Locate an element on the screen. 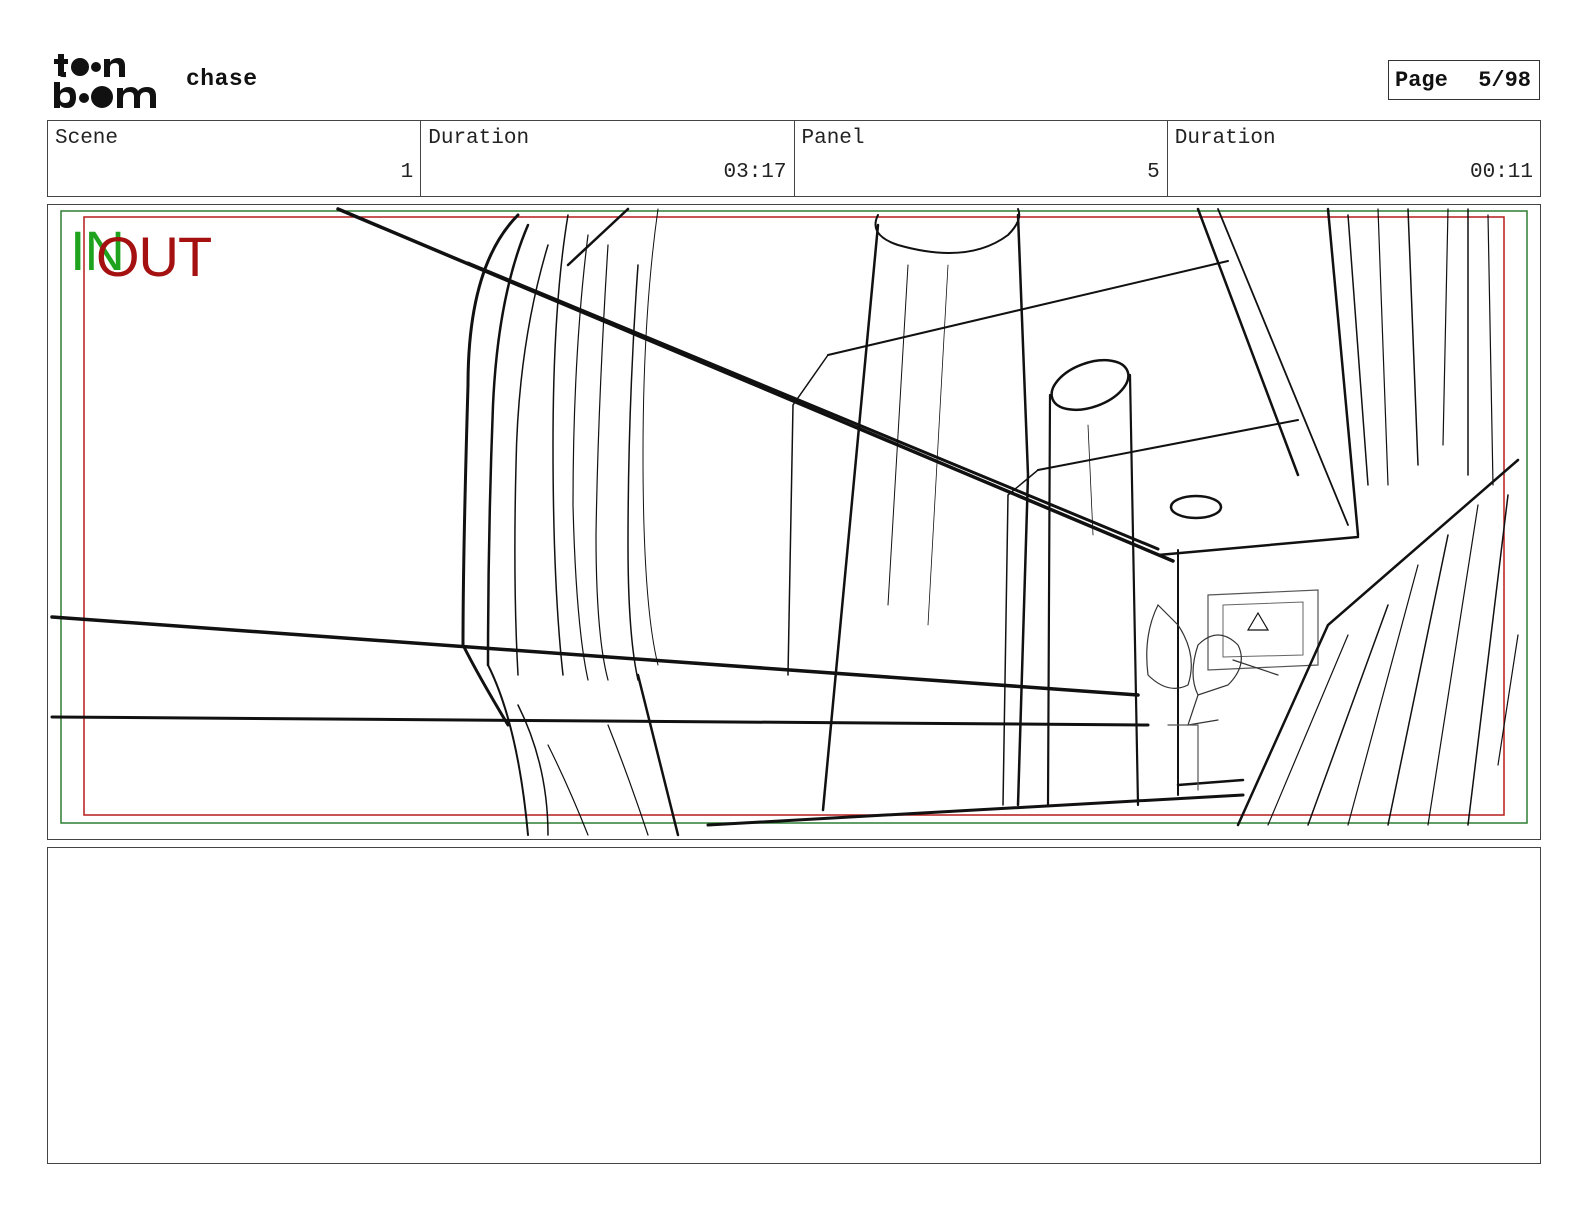 The height and width of the screenshot is (1224, 1584). scene-duration-cell: Duration 03:17 is located at coordinates (608, 158).